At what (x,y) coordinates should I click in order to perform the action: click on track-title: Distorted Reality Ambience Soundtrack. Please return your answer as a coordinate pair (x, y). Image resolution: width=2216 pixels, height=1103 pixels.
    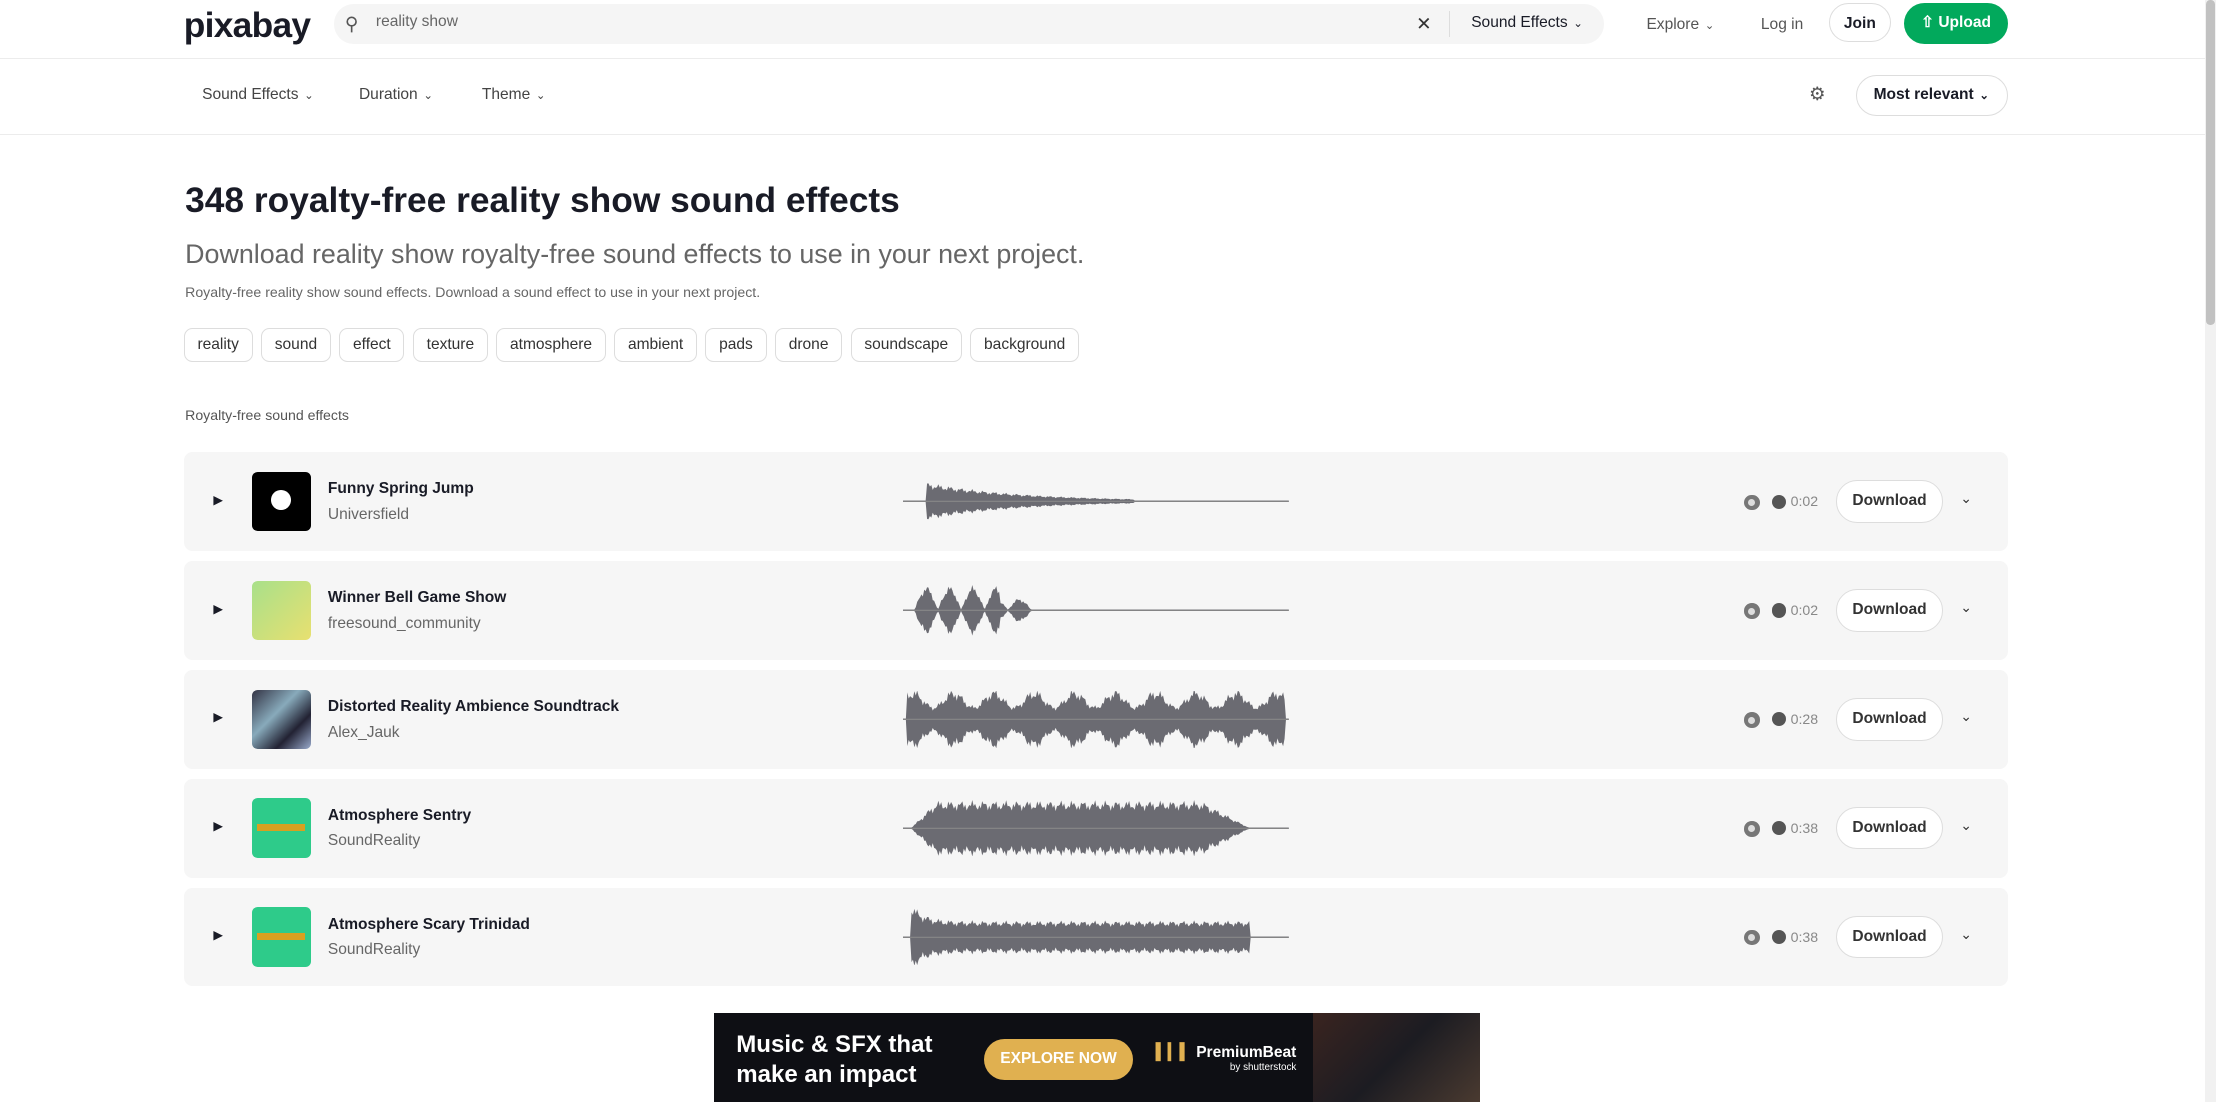
    Looking at the image, I should click on (473, 707).